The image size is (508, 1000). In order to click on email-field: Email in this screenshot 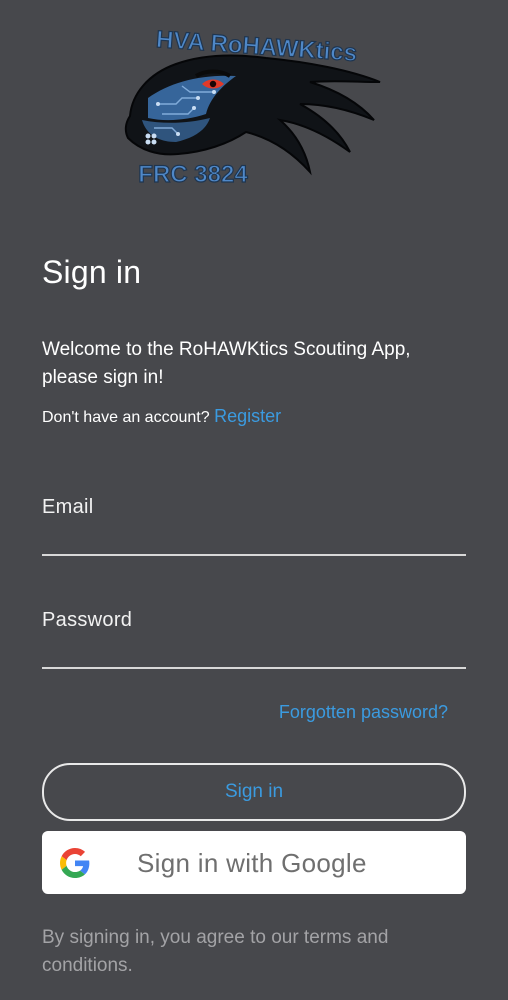, I will do `click(256, 526)`.